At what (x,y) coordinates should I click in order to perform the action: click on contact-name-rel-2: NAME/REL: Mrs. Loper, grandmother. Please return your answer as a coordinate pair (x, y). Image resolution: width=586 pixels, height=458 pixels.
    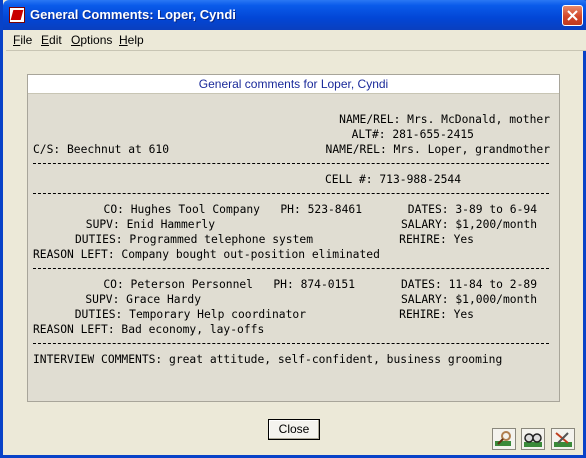
    Looking at the image, I should click on (437, 149).